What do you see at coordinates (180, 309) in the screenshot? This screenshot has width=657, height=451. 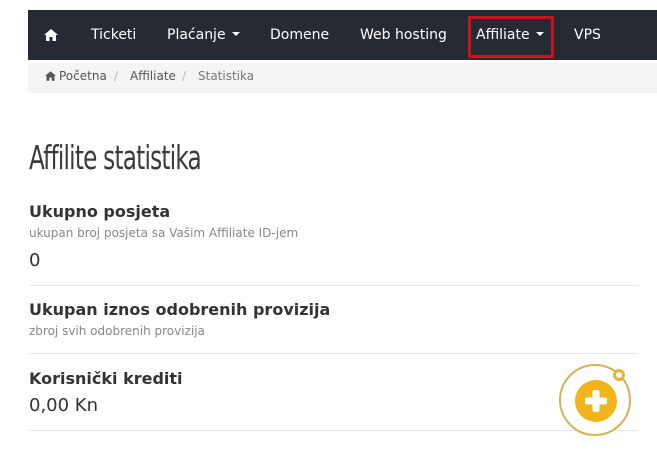 I see `stat-title-commissions: Ukupan iznos odobrenih provizija` at bounding box center [180, 309].